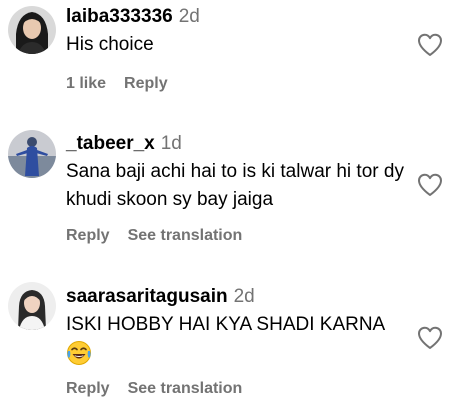 This screenshot has width=454, height=411. What do you see at coordinates (147, 296) in the screenshot?
I see `username: saarasaritagusain` at bounding box center [147, 296].